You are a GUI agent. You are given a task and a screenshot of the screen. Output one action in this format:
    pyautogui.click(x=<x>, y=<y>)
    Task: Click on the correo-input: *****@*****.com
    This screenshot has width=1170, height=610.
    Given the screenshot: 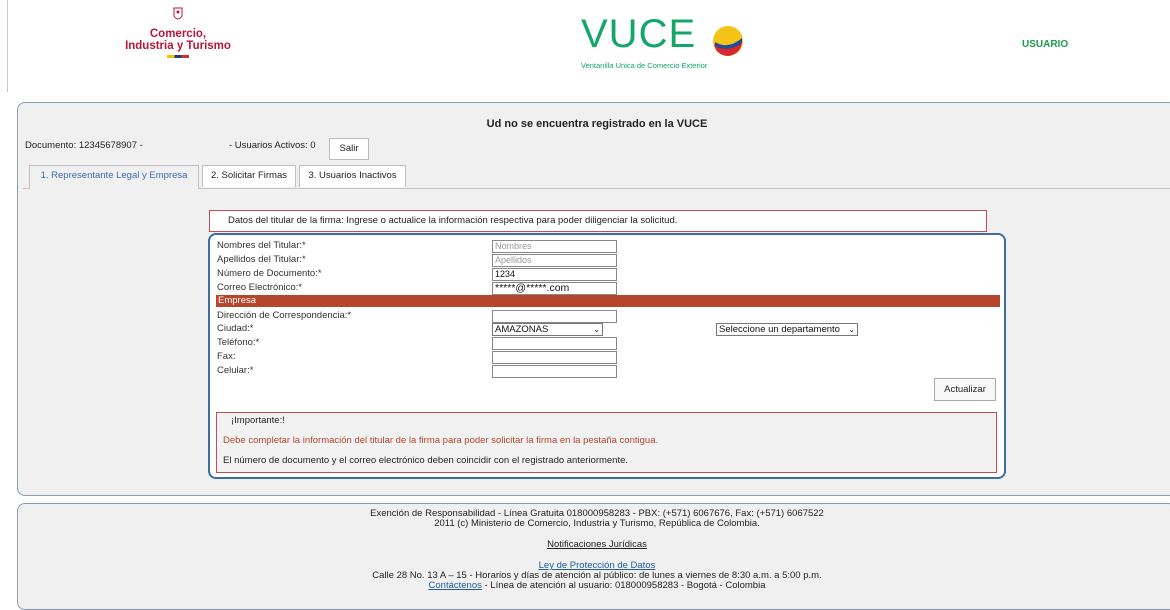 What is the action you would take?
    pyautogui.click(x=554, y=288)
    